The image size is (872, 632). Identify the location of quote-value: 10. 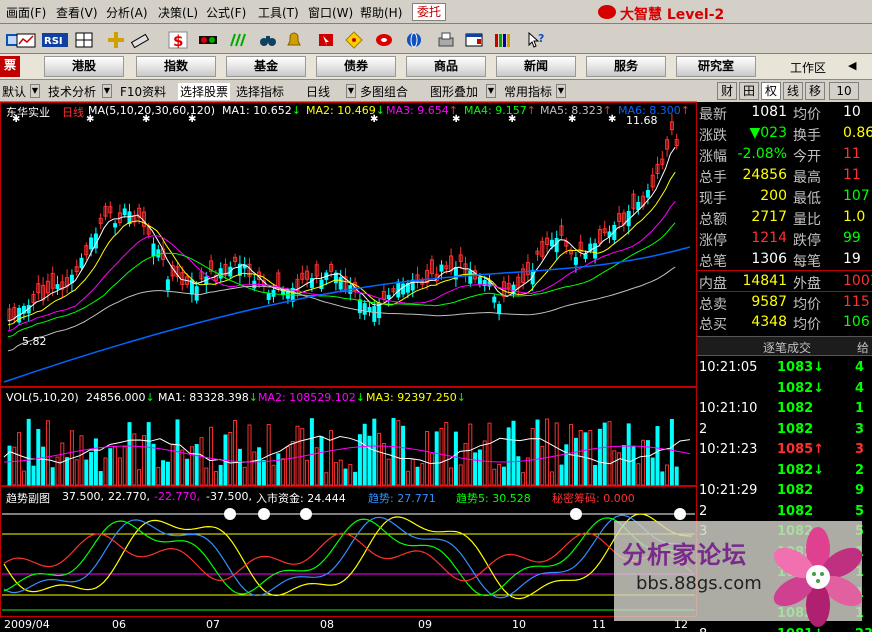
(852, 112).